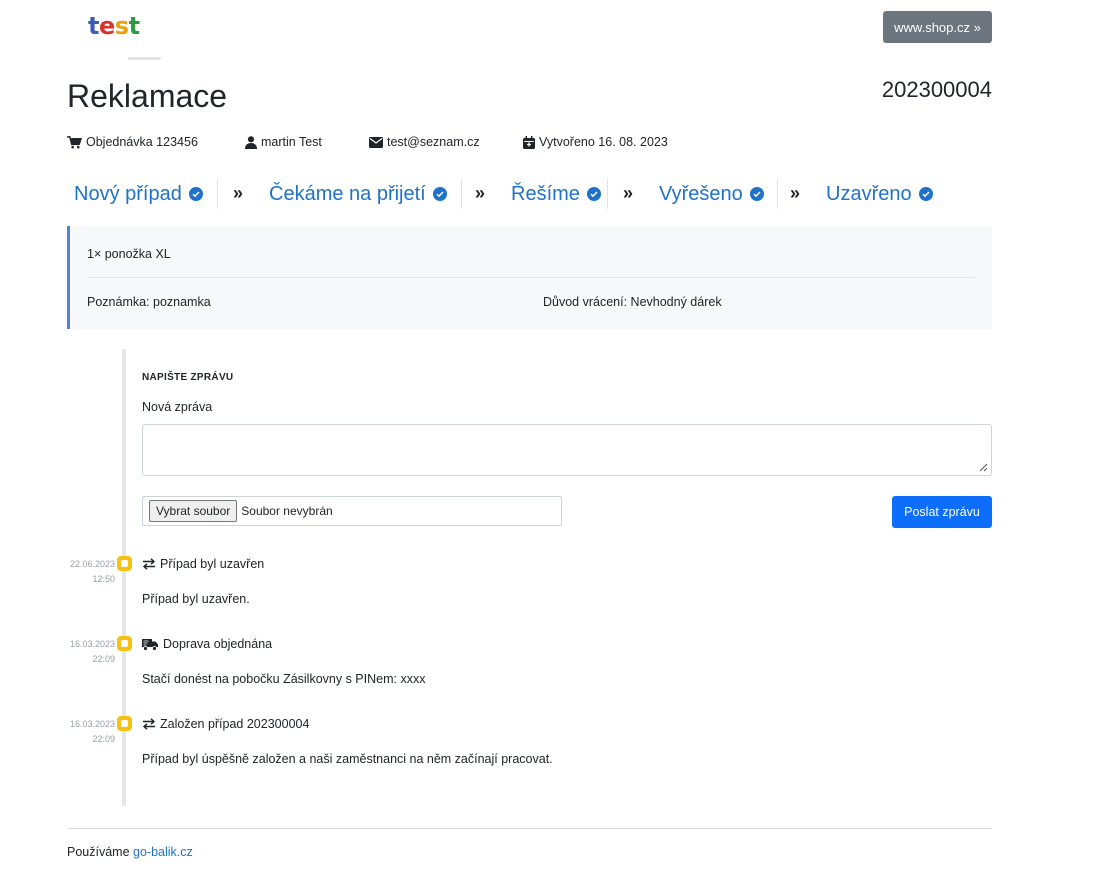  What do you see at coordinates (163, 852) in the screenshot?
I see `footer-link: go-balik.cz` at bounding box center [163, 852].